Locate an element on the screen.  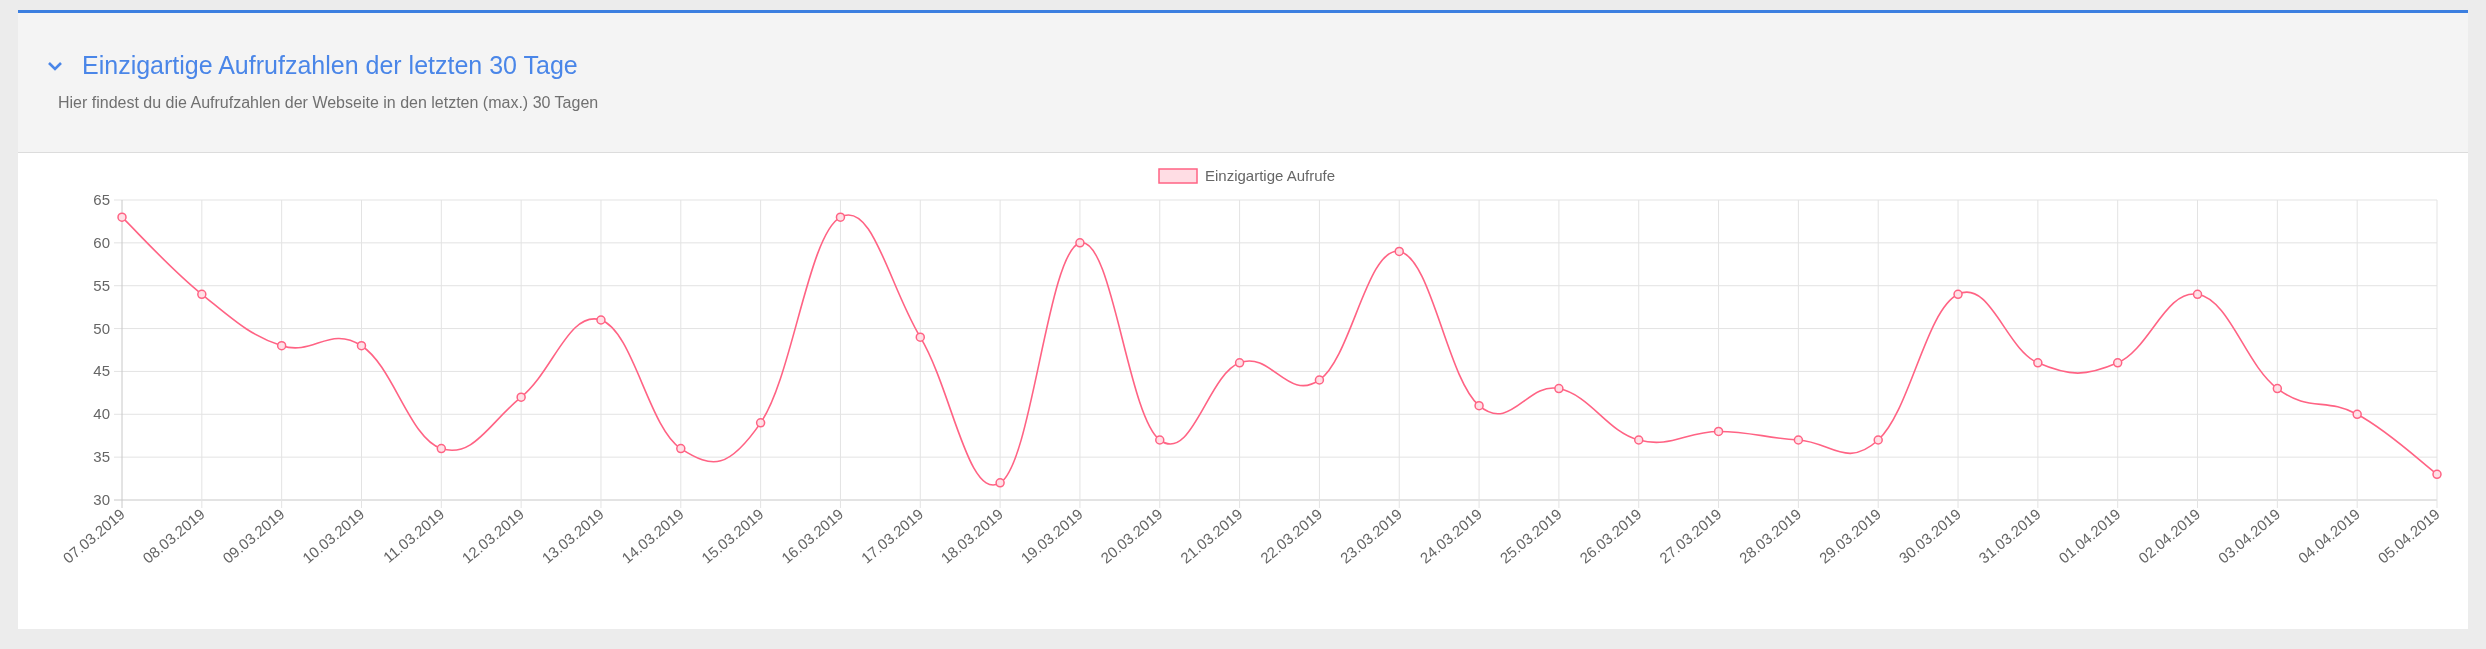
panel-subtitle: Hier findest du die Aufrufzahlen der Webseite in den letzten (max.) 30 Tagen is located at coordinates (328, 103).